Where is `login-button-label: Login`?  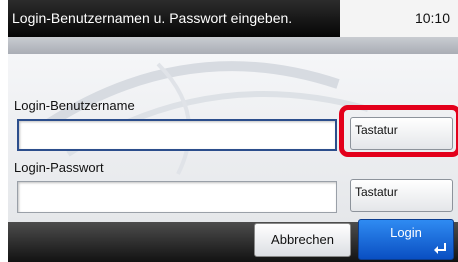 login-button-label: Login is located at coordinates (406, 232).